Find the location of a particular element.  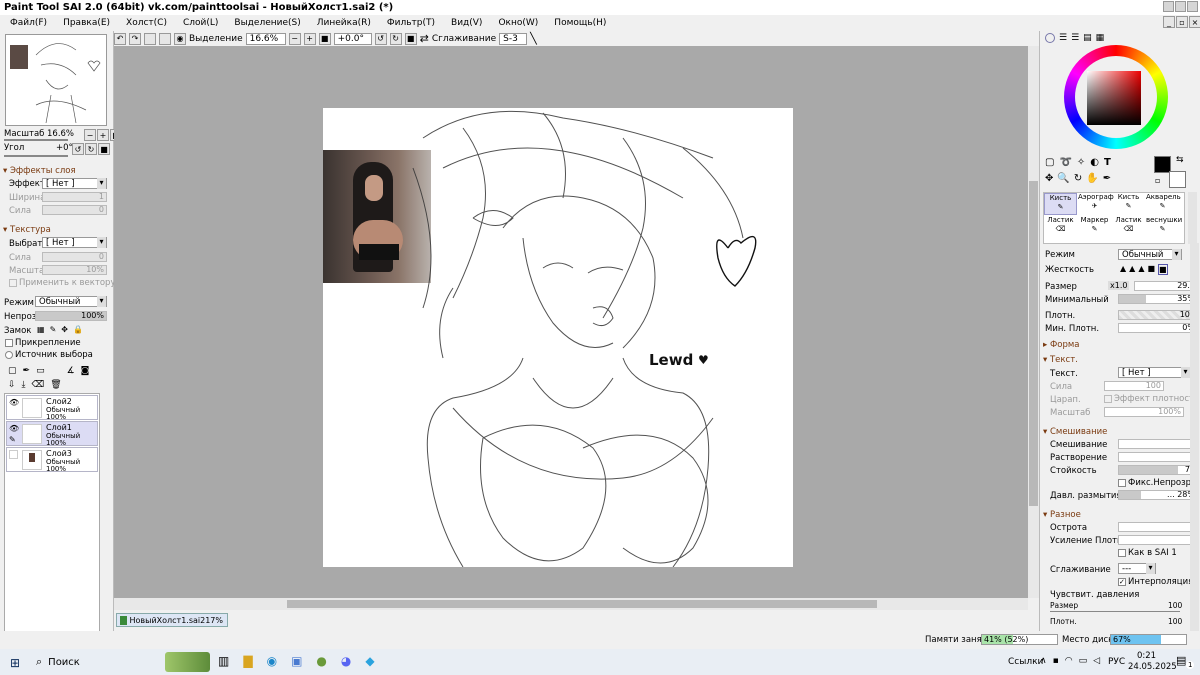

vertical-scroll-thumb is located at coordinates (1033, 343).